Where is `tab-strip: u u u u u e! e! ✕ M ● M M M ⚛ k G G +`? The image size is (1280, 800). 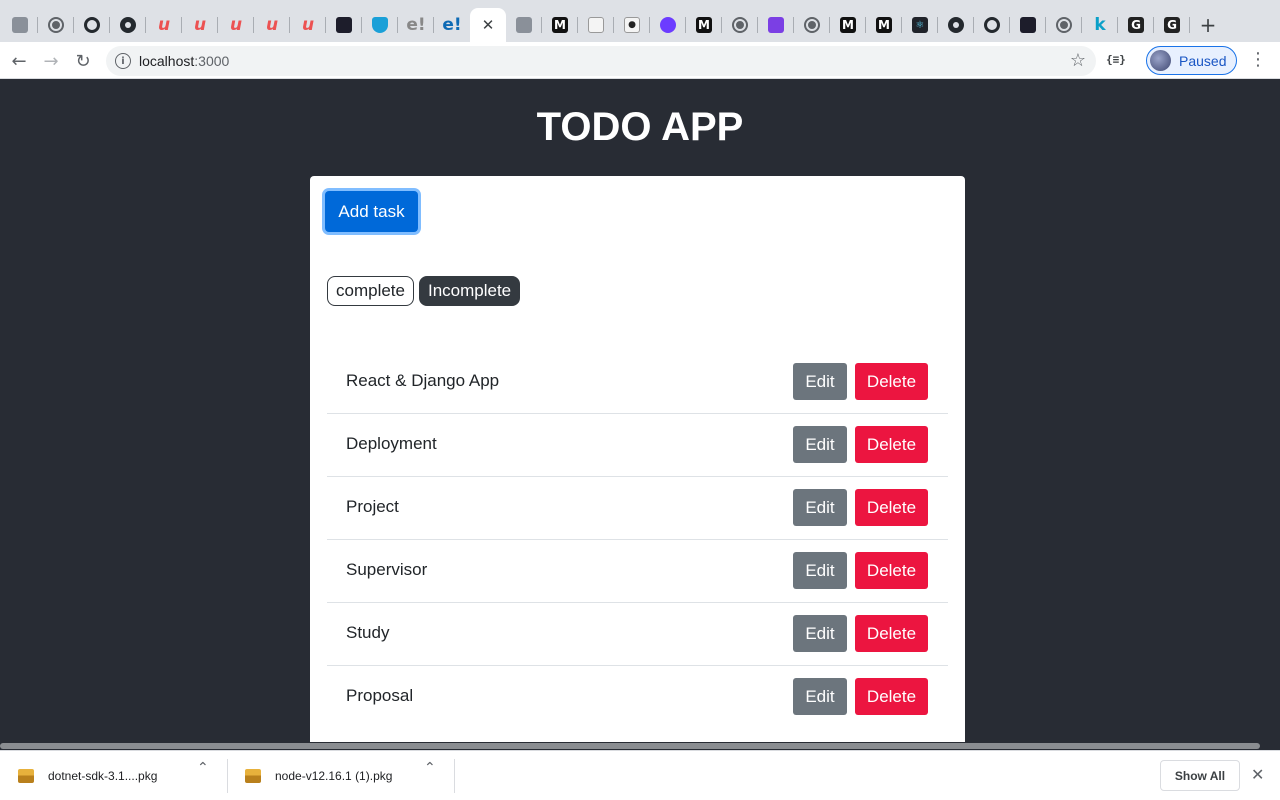
tab-strip: u u u u u e! e! ✕ M ● M M M ⚛ k G G + is located at coordinates (640, 21).